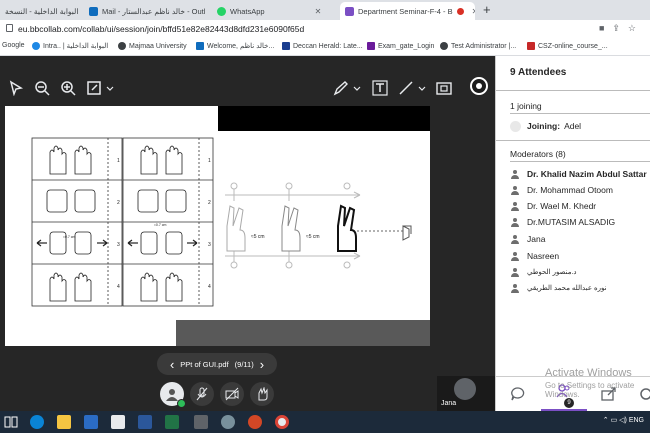 The image size is (650, 433). I want to click on bookmark-google: Google, so click(13, 45).